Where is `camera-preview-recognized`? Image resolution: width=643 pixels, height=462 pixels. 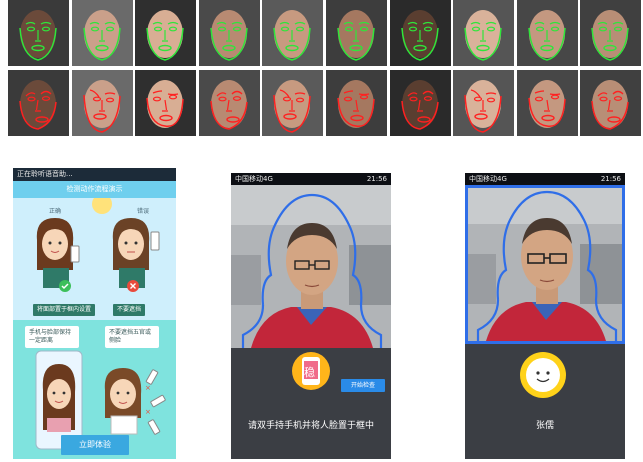 camera-preview-recognized is located at coordinates (545, 264).